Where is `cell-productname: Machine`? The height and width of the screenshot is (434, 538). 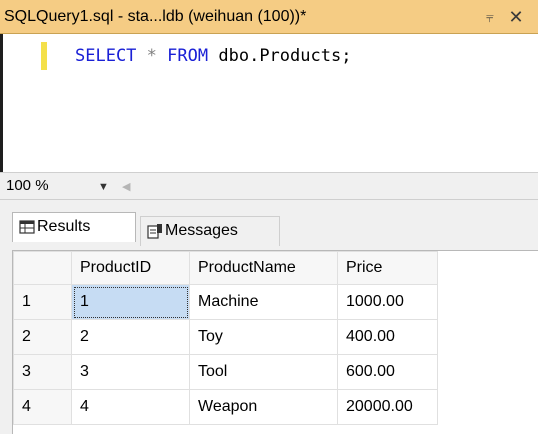 cell-productname: Machine is located at coordinates (263, 302).